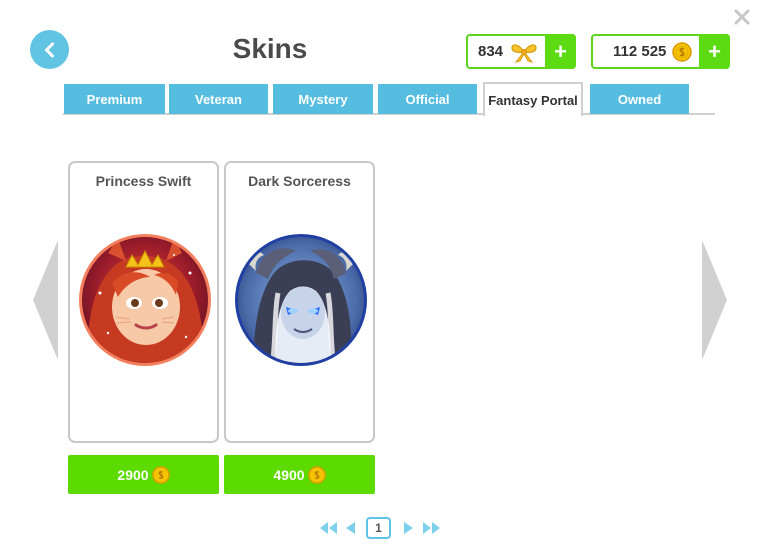  I want to click on previous-page-button, so click(350, 530).